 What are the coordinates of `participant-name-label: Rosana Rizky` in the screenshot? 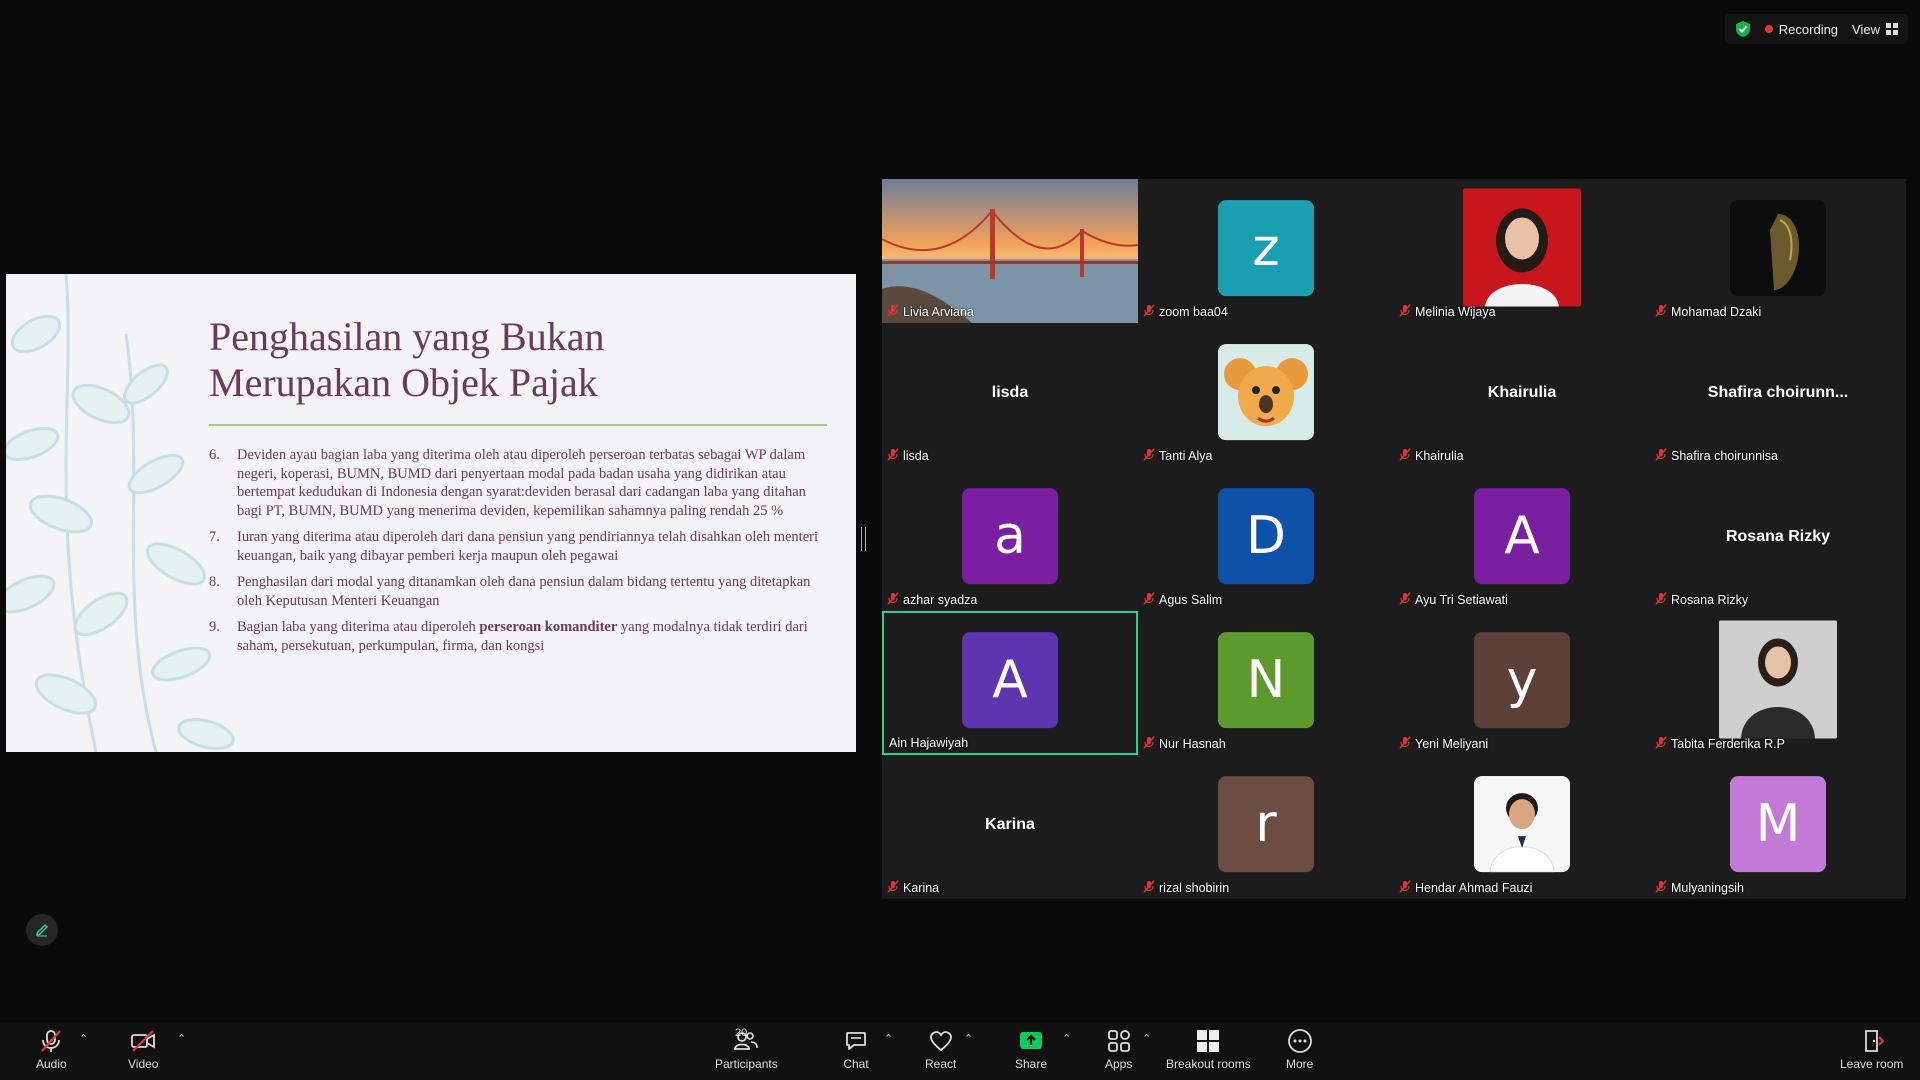 It's located at (1701, 600).